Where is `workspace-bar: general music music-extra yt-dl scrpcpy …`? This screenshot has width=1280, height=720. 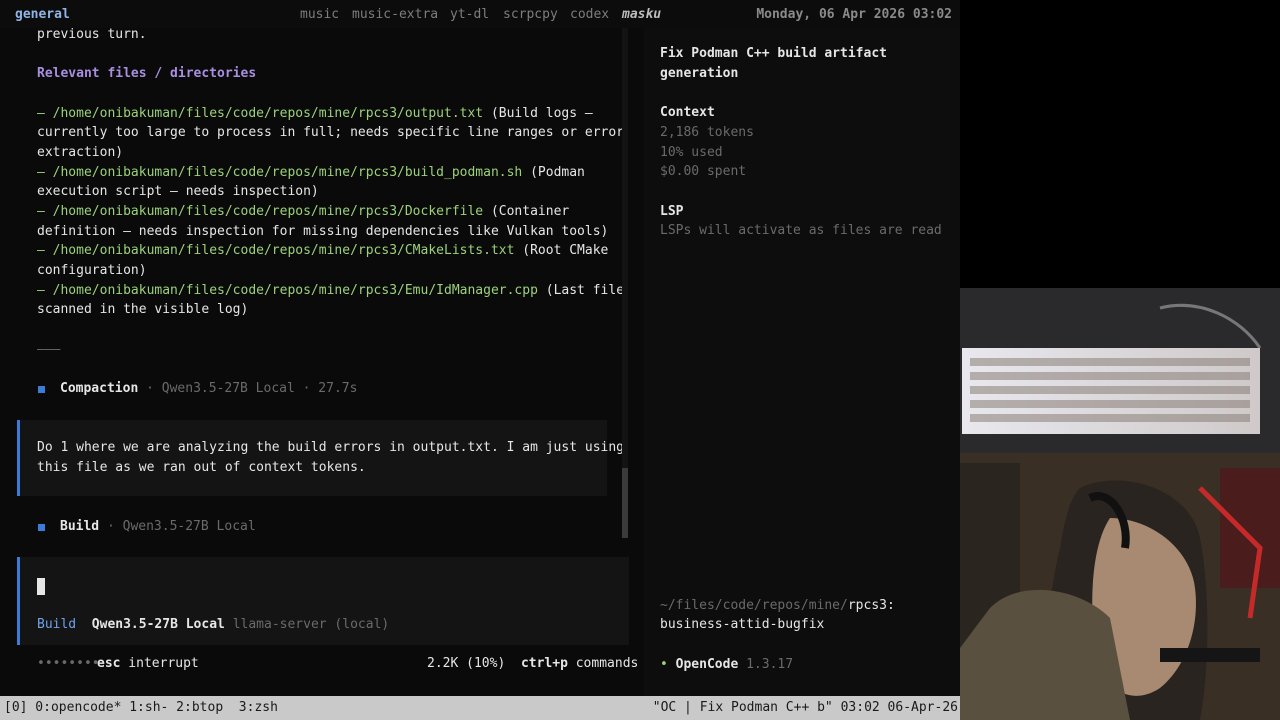 workspace-bar: general music music-extra yt-dl scrpcpy … is located at coordinates (480, 14).